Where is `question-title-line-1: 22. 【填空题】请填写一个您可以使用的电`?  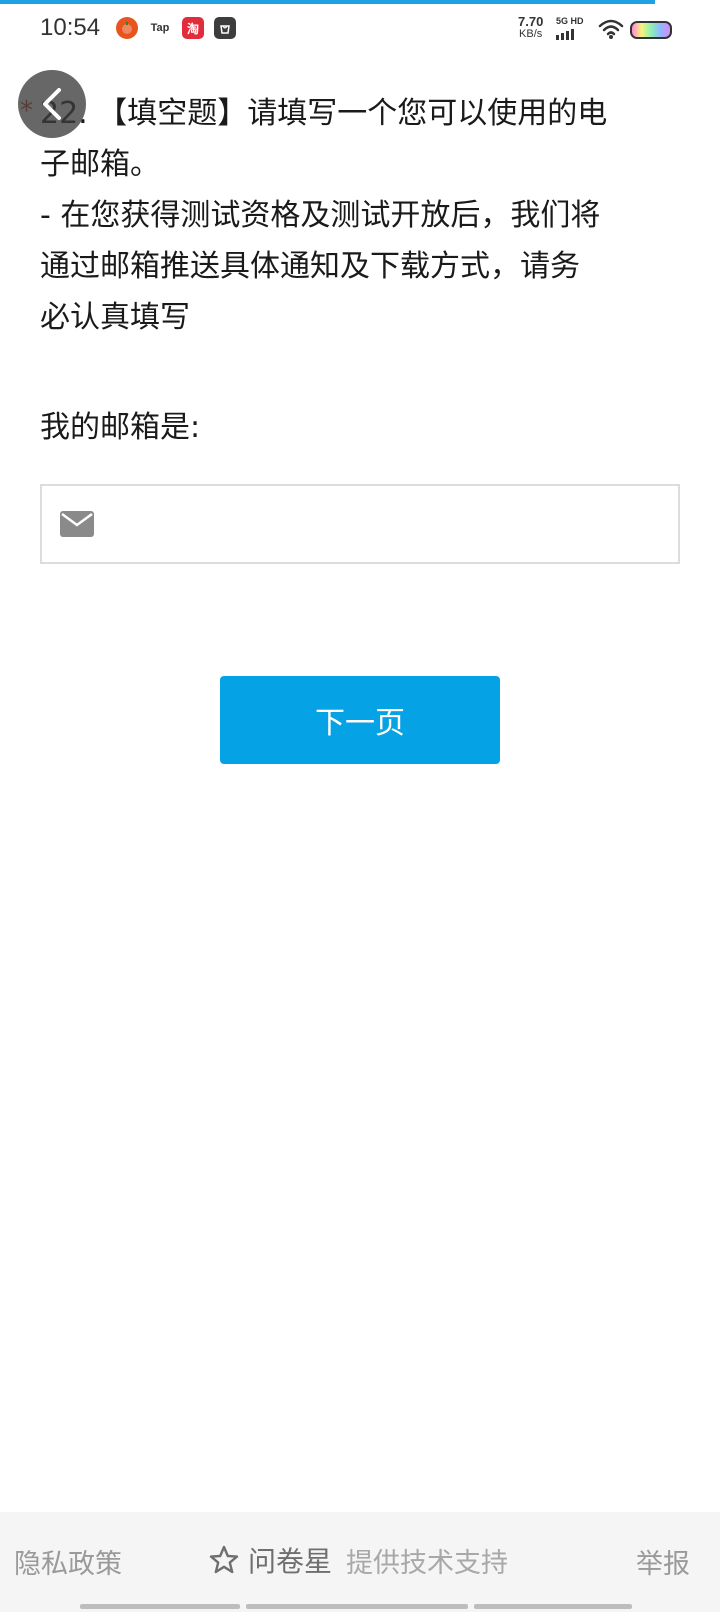
question-title-line-1: 22. 【填空题】请填写一个您可以使用的电 is located at coordinates (324, 113).